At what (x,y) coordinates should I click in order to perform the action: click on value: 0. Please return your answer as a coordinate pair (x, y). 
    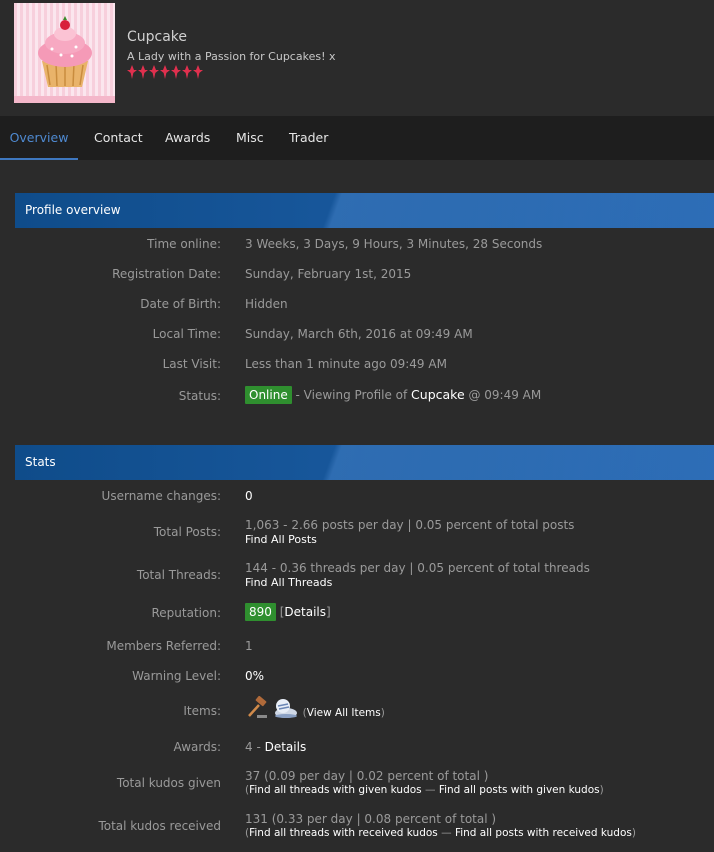
    Looking at the image, I should click on (249, 496).